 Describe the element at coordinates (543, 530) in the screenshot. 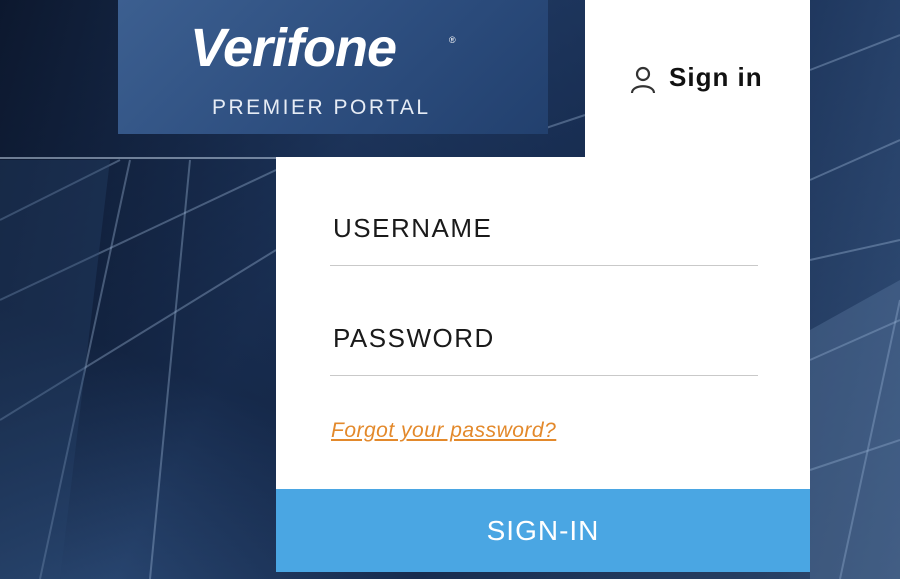

I see `signin-submit-button: SIGN-IN` at that location.